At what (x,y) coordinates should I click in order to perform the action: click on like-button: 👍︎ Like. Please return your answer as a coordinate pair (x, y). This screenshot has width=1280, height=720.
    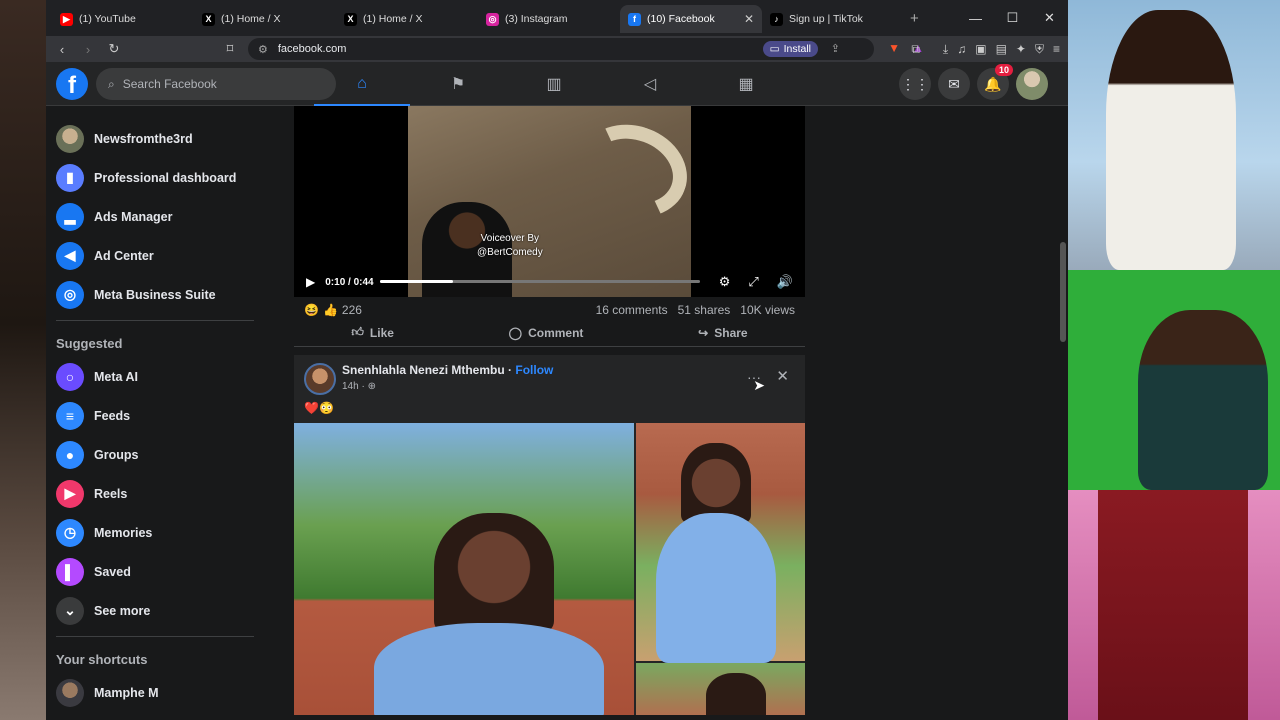
    Looking at the image, I should click on (372, 332).